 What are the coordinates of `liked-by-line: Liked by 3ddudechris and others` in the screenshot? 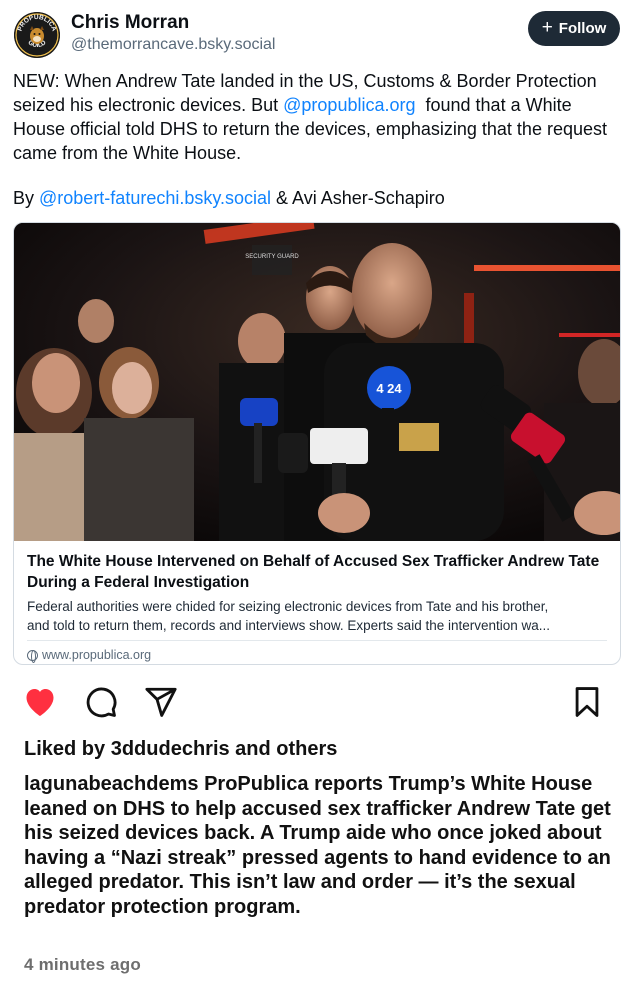 It's located at (180, 749).